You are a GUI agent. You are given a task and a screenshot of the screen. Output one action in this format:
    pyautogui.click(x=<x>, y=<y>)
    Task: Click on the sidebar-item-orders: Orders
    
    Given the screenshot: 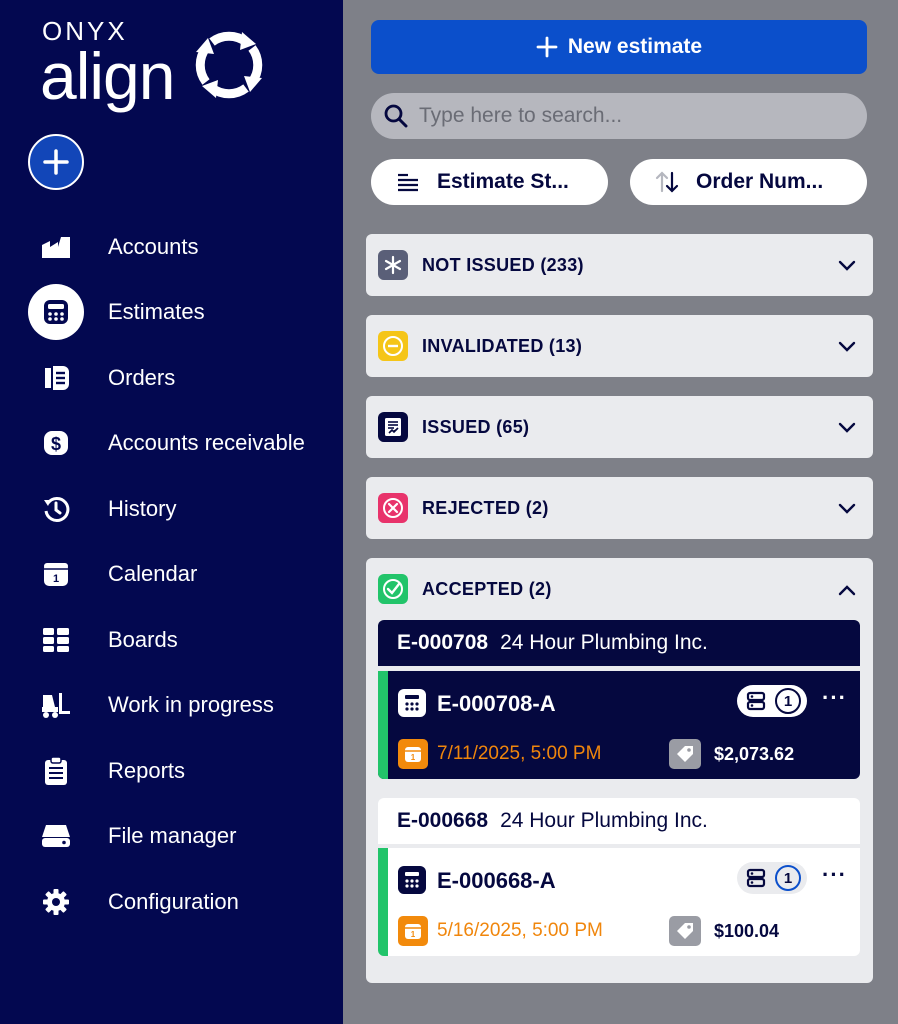 What is the action you would take?
    pyautogui.click(x=171, y=378)
    